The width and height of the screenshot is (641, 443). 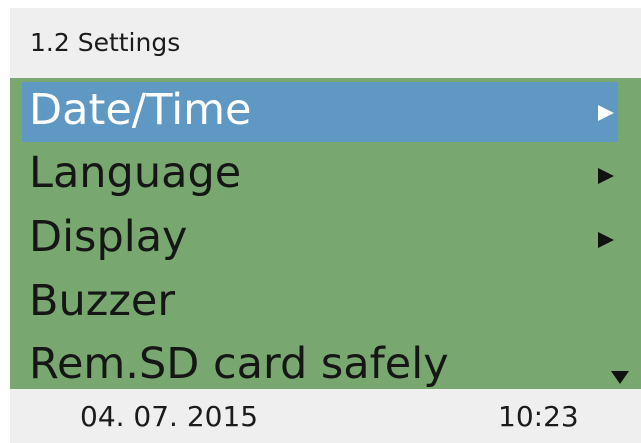 What do you see at coordinates (538, 416) in the screenshot?
I see `time-display: 10:23` at bounding box center [538, 416].